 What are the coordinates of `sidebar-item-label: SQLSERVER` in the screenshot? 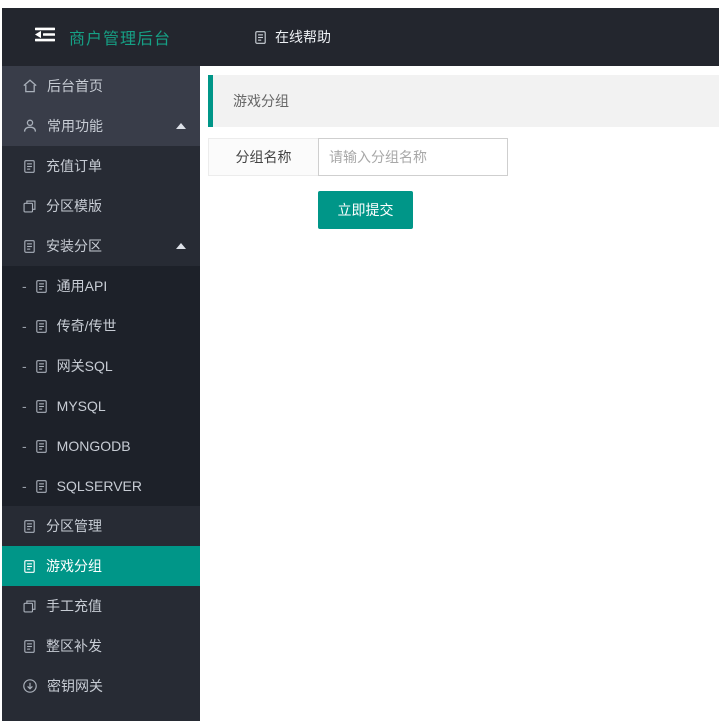 It's located at (99, 486).